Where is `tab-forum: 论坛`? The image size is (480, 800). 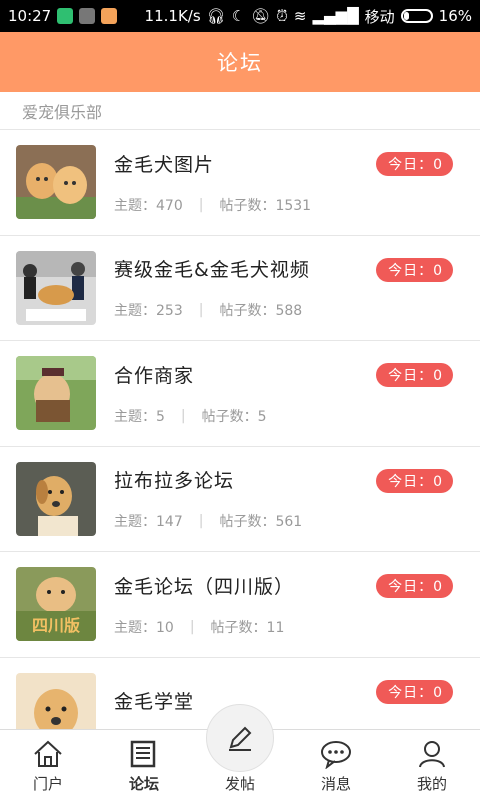
tab-forum: 论坛 is located at coordinates (144, 765).